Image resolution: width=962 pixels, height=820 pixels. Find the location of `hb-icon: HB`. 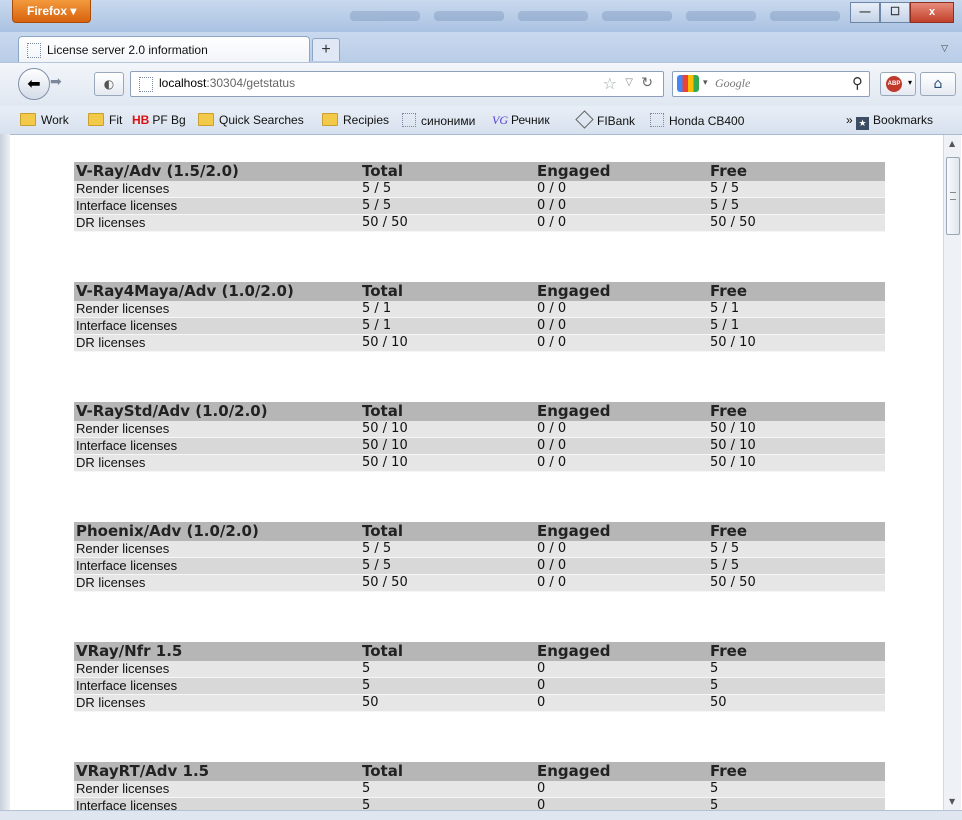

hb-icon: HB is located at coordinates (141, 120).